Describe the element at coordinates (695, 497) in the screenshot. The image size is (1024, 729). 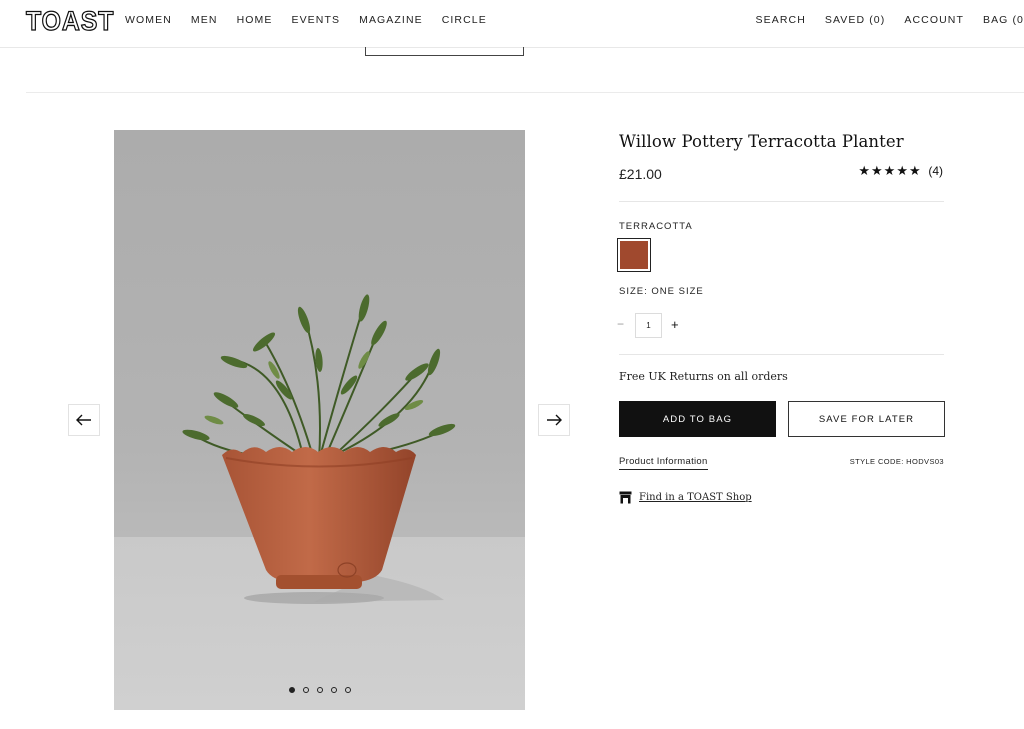
I see `find-in-shop-link: Find in a TOAST Shop` at that location.